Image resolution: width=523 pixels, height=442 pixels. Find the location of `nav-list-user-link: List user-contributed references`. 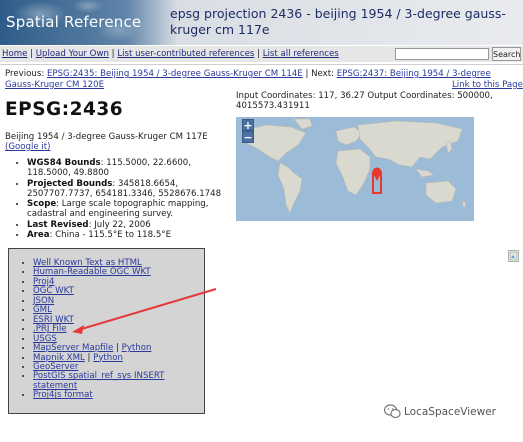

nav-list-user-link: List user-contributed references is located at coordinates (185, 54).